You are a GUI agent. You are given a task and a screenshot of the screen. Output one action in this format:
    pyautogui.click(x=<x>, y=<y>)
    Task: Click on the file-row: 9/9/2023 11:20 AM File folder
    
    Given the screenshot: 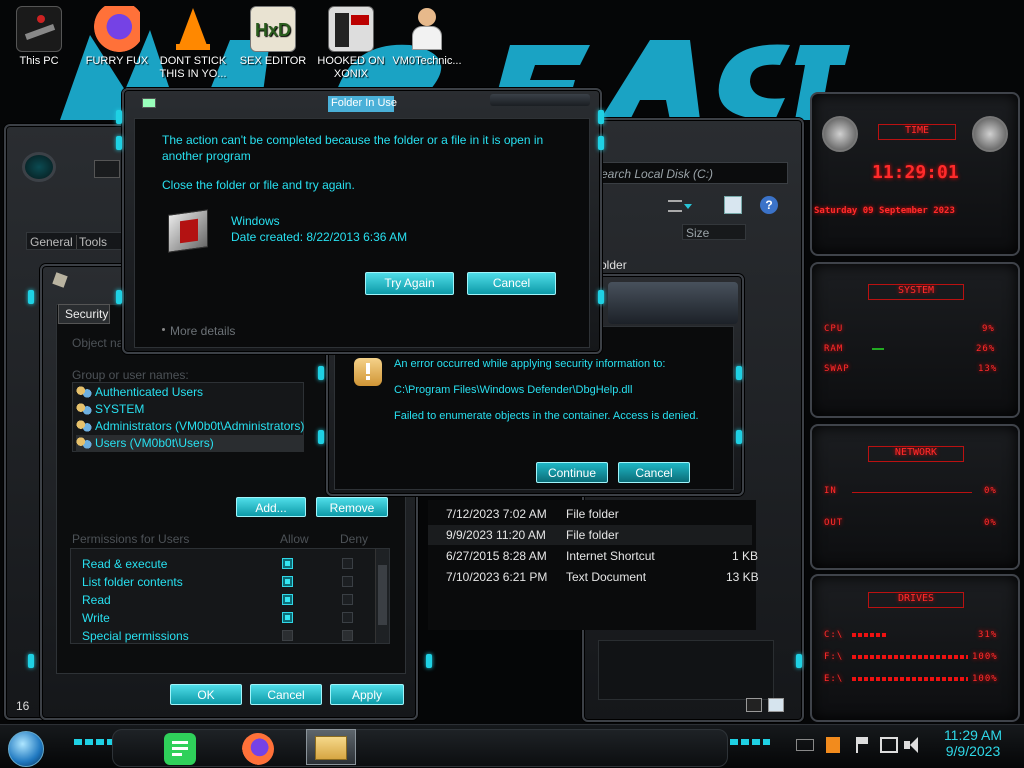 What is the action you would take?
    pyautogui.click(x=590, y=535)
    